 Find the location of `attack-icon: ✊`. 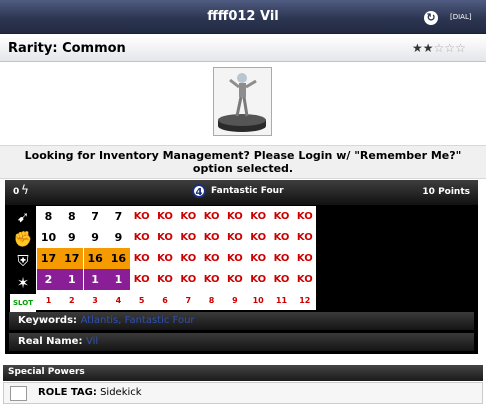

attack-icon: ✊ is located at coordinates (23, 239).